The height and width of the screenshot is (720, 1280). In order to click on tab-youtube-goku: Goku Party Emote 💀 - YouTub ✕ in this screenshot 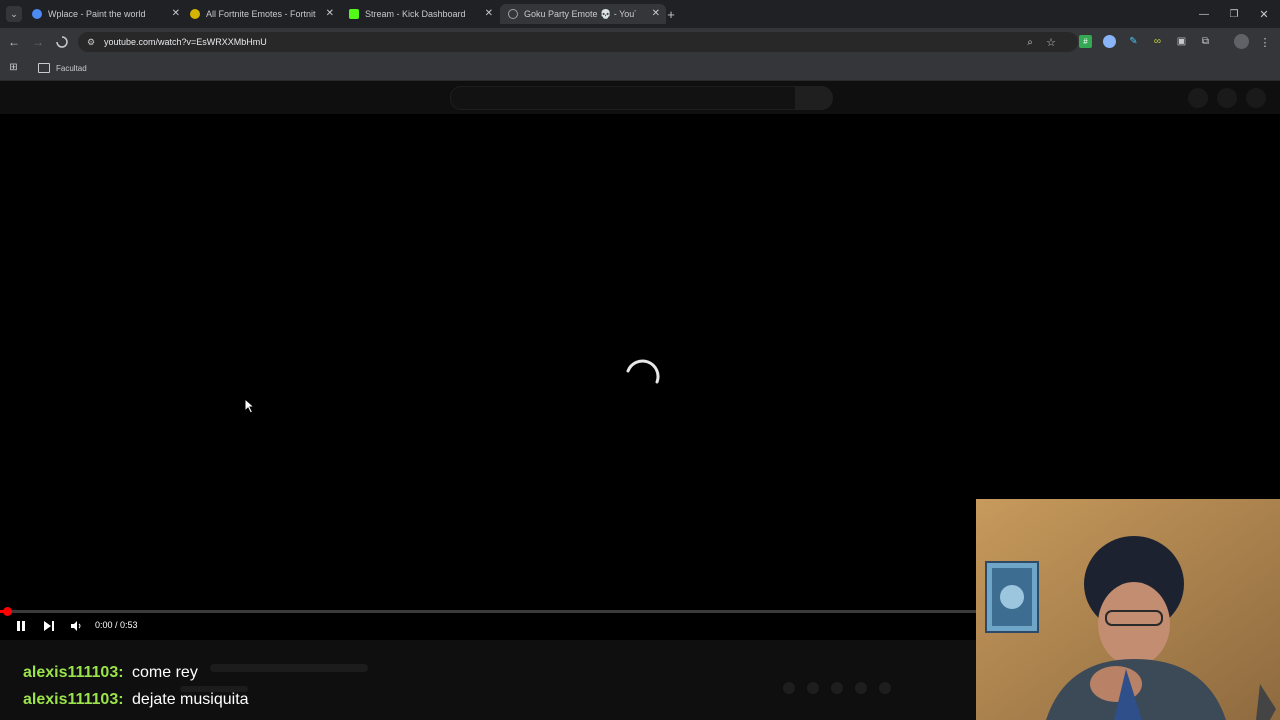, I will do `click(583, 14)`.